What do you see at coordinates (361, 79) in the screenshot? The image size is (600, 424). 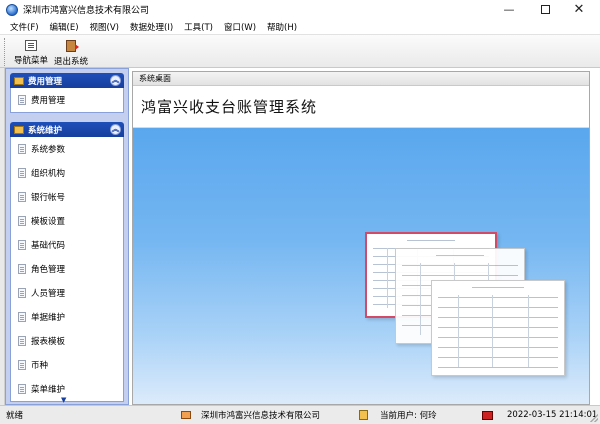 I see `tab-system-desktop: 系统桌面` at bounding box center [361, 79].